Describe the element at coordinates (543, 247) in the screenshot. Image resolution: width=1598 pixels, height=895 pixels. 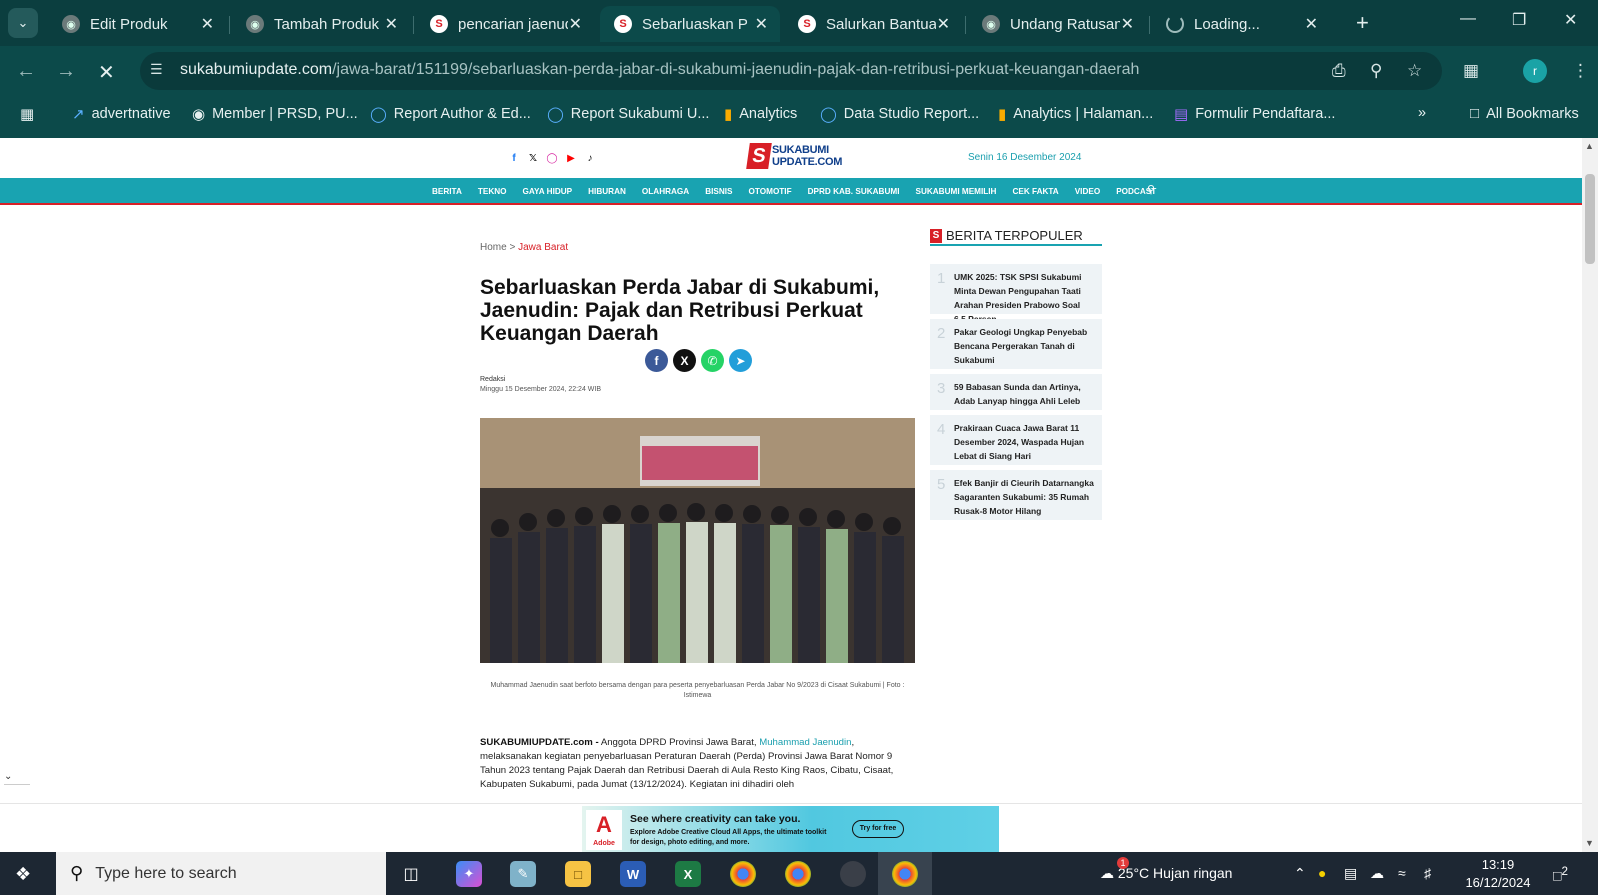
I see `breadcrumb-section: Jawa Barat` at that location.